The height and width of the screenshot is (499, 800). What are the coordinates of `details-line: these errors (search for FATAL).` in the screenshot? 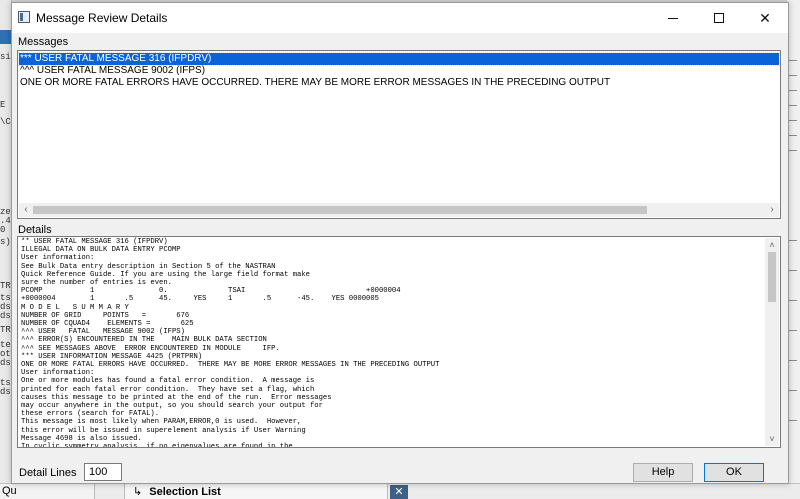 It's located at (90, 414).